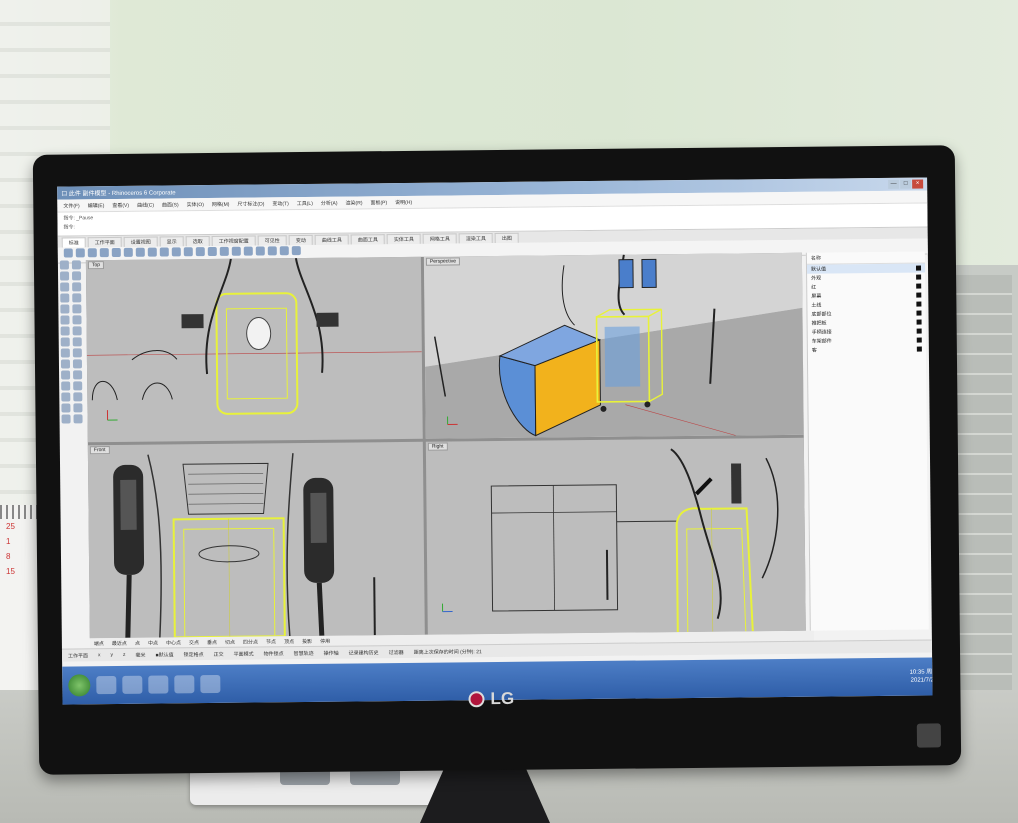  I want to click on viewport-label-top: Top, so click(96, 265).